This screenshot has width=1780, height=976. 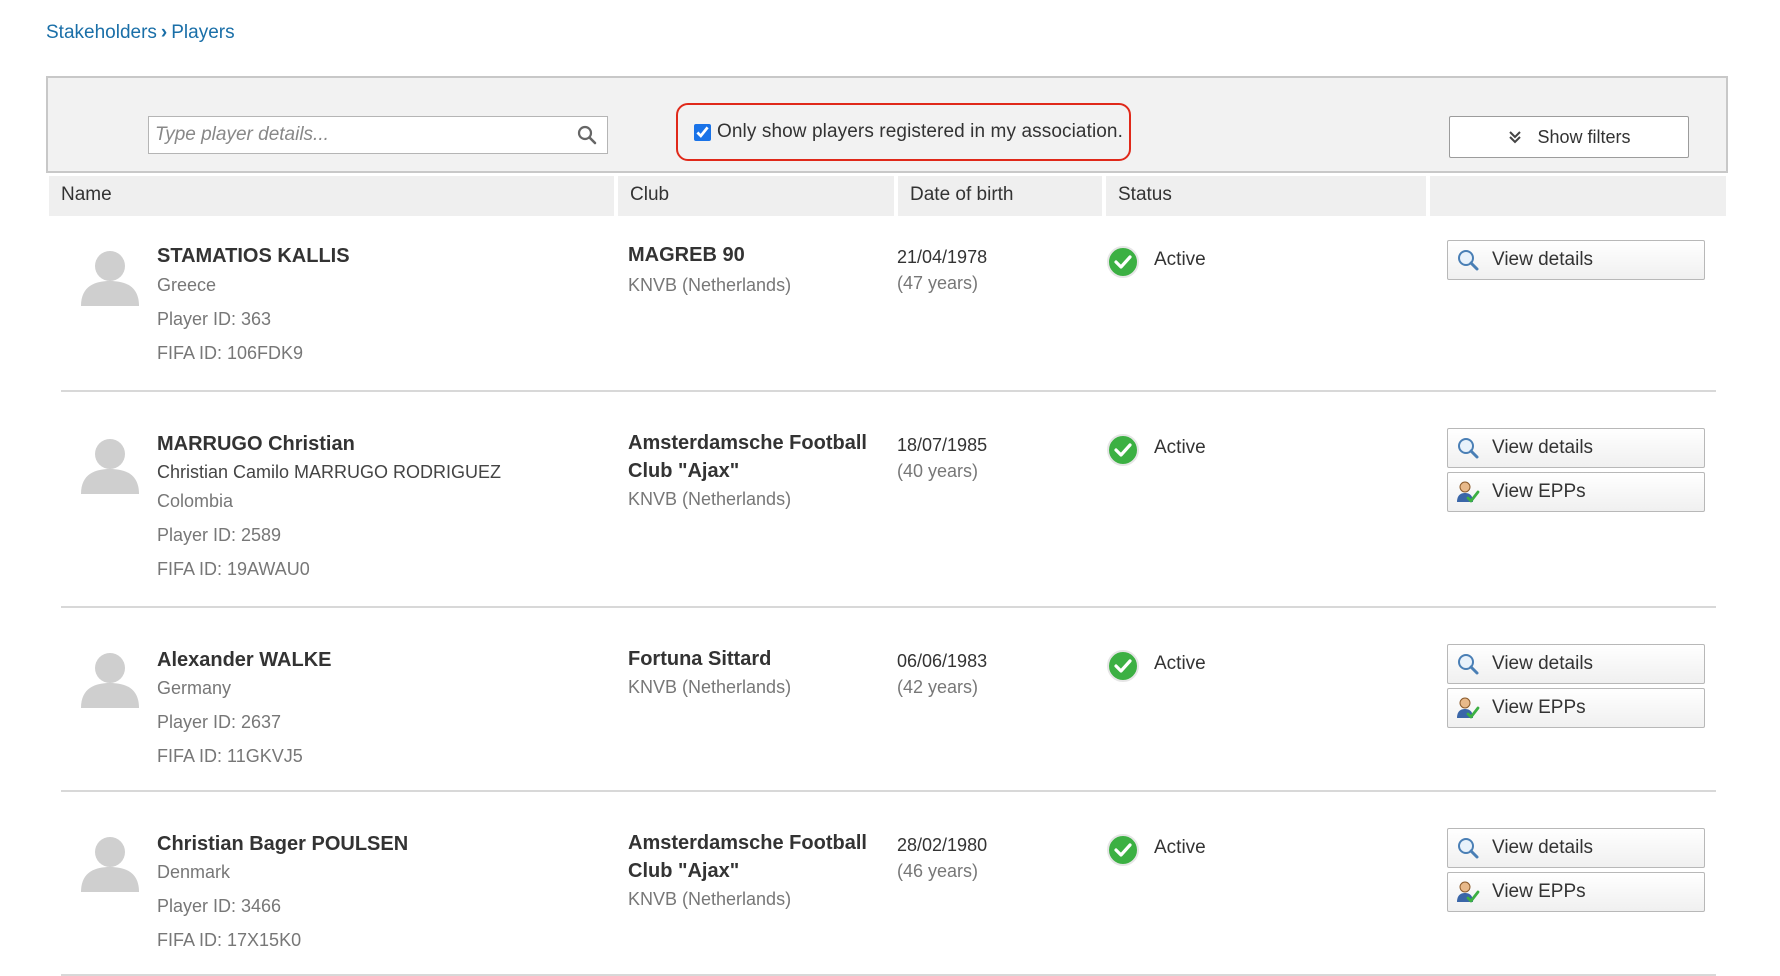 I want to click on association-only-checkbox, so click(x=702, y=132).